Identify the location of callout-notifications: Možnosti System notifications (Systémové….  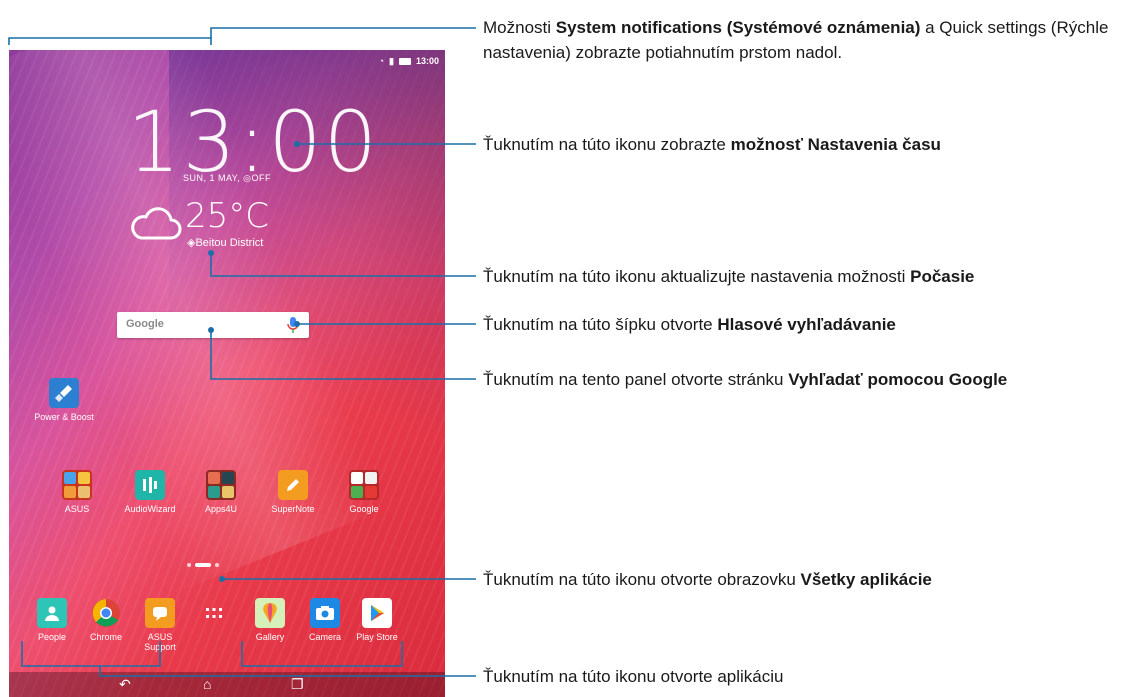
(796, 40).